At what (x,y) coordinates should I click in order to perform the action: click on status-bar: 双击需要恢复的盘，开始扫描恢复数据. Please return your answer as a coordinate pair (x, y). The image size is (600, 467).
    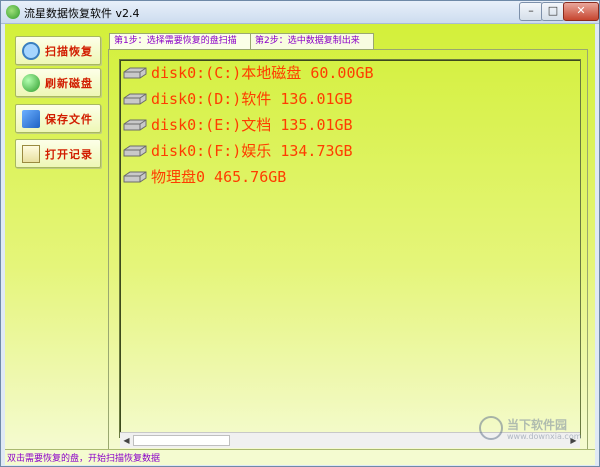
    Looking at the image, I should click on (300, 457).